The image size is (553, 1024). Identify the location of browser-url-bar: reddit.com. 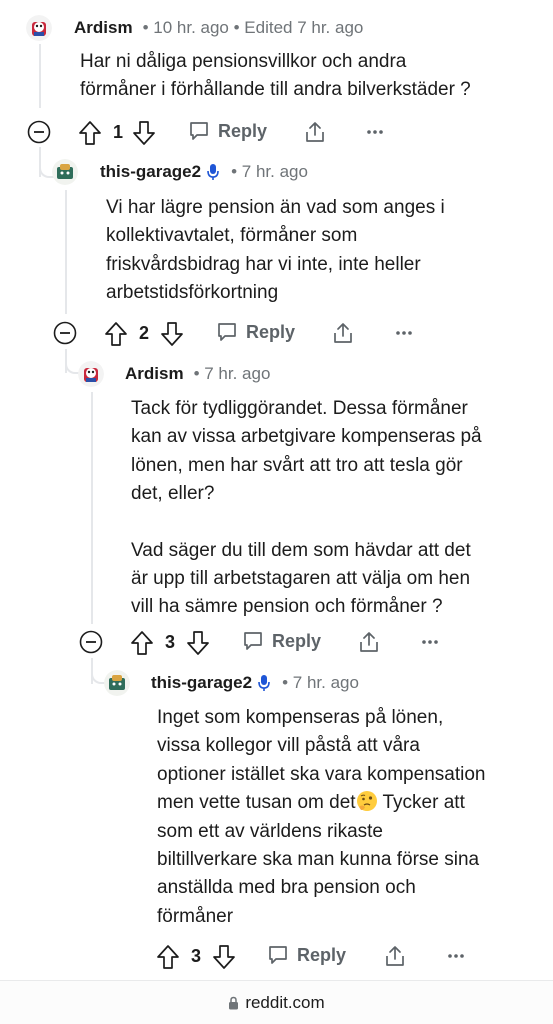
(276, 1002).